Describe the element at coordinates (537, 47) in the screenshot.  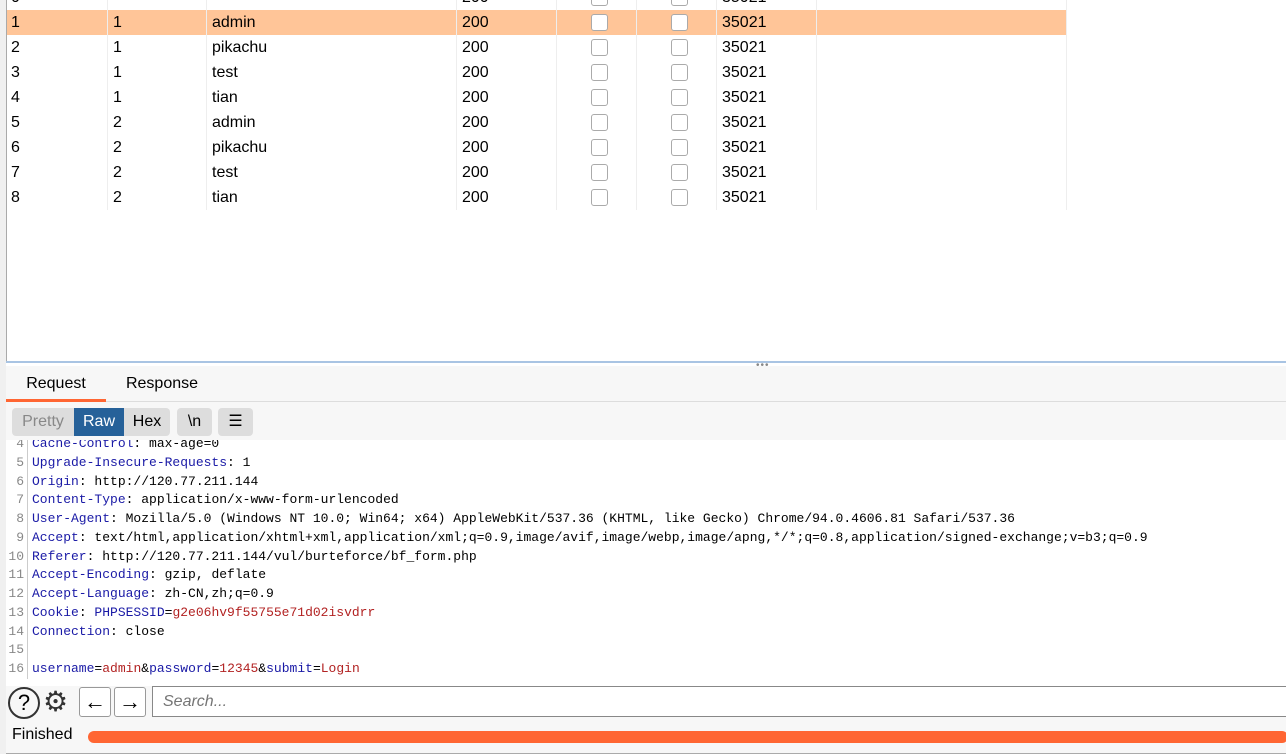
I see `table-row: 2 1 pikachu 200 35021` at that location.